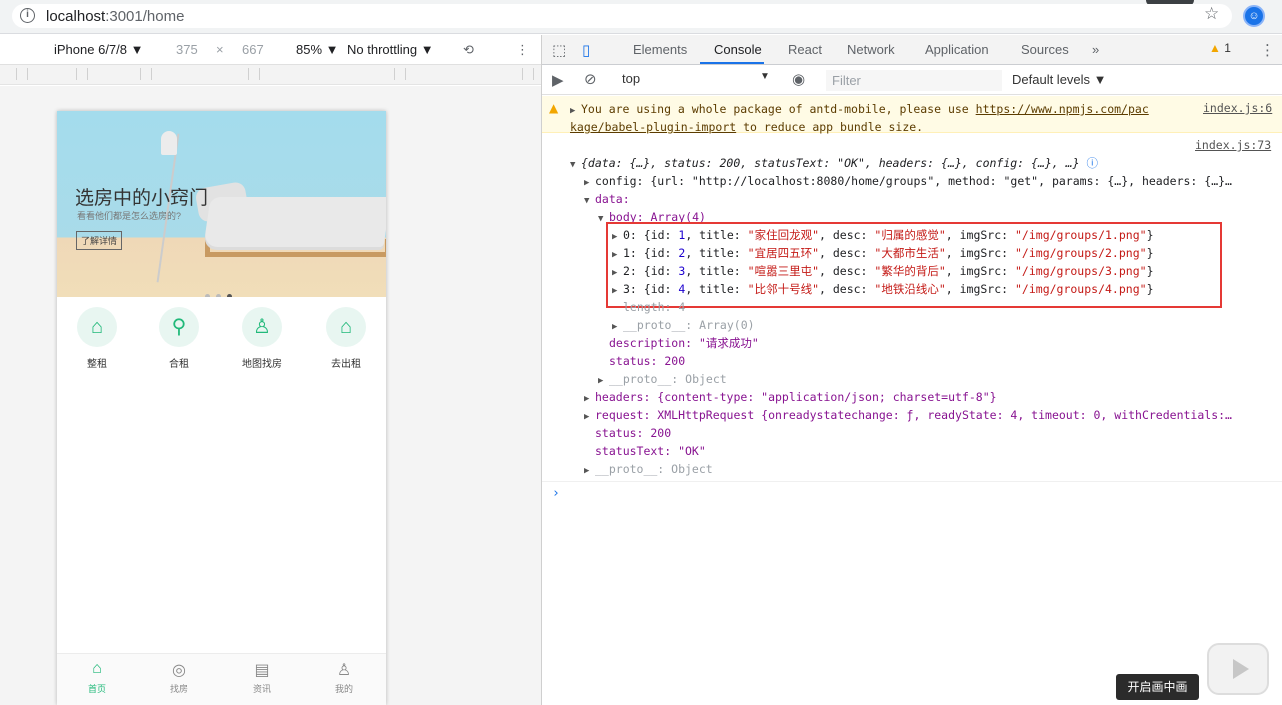 The image size is (1282, 705). I want to click on data-proto-line: ▶ __proto__: Object, so click(662, 380).